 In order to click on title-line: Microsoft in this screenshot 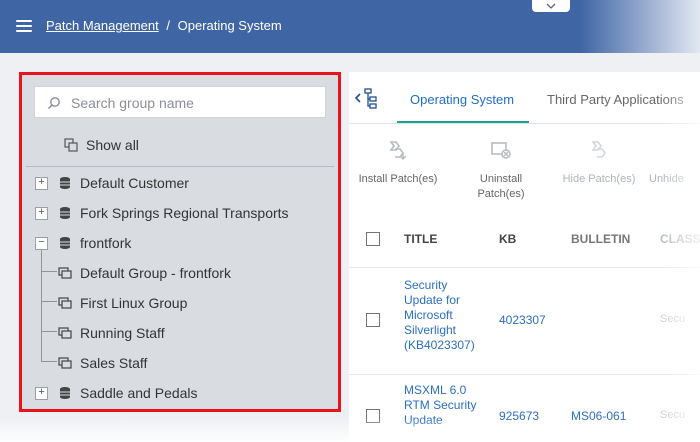, I will do `click(428, 315)`.